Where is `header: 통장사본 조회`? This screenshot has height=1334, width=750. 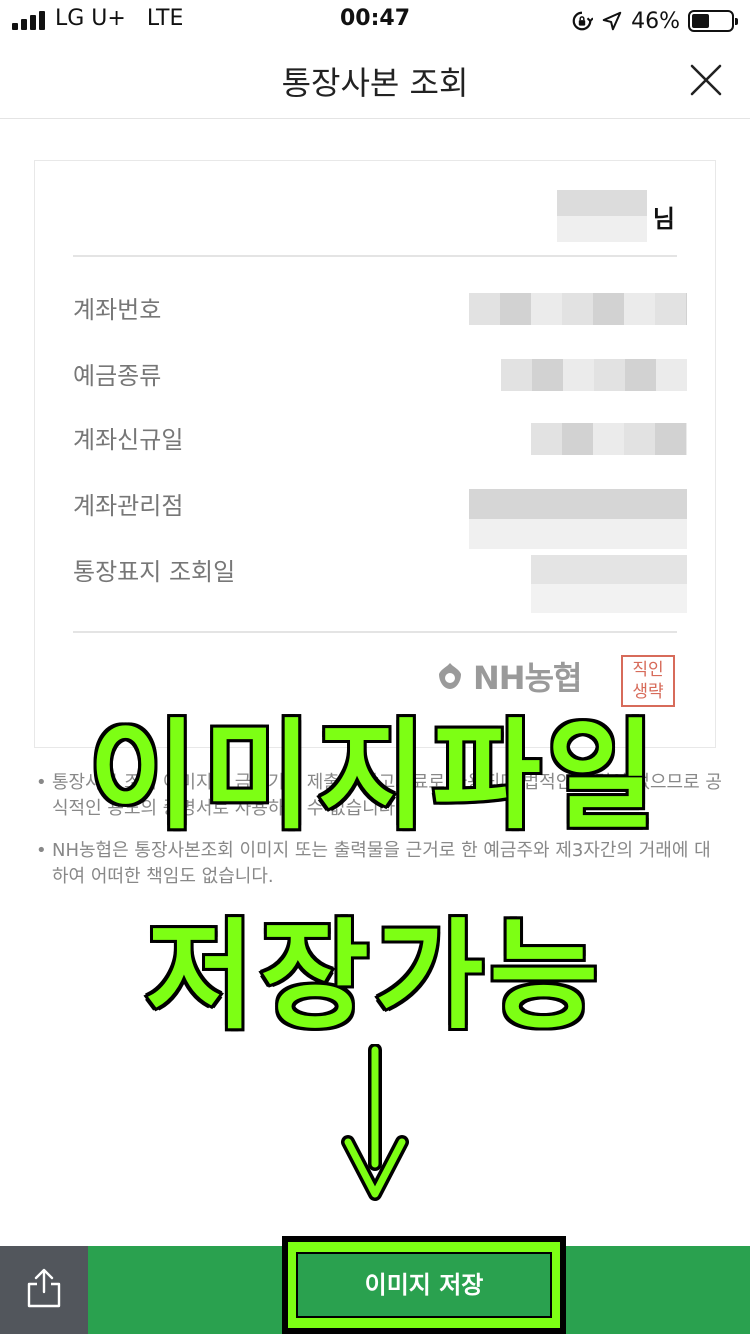 header: 통장사본 조회 is located at coordinates (375, 80).